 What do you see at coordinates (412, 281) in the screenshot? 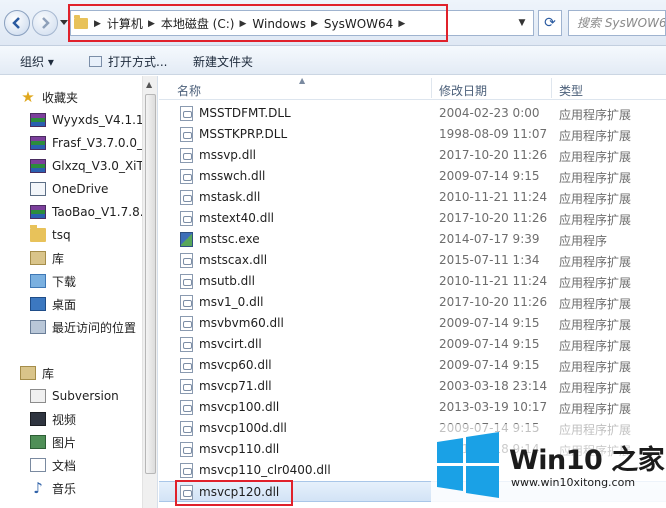
I see `file-row: msutb.dll 2010-11-21 11:24 应用程序扩展` at bounding box center [412, 281].